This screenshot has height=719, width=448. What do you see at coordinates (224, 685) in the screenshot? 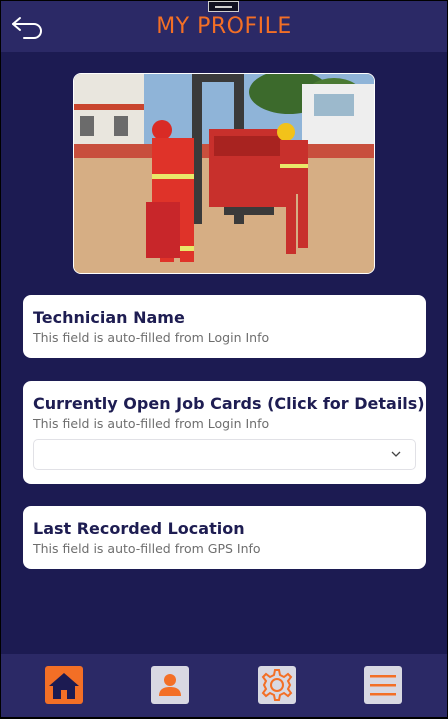
I see `bottom-nav` at bounding box center [224, 685].